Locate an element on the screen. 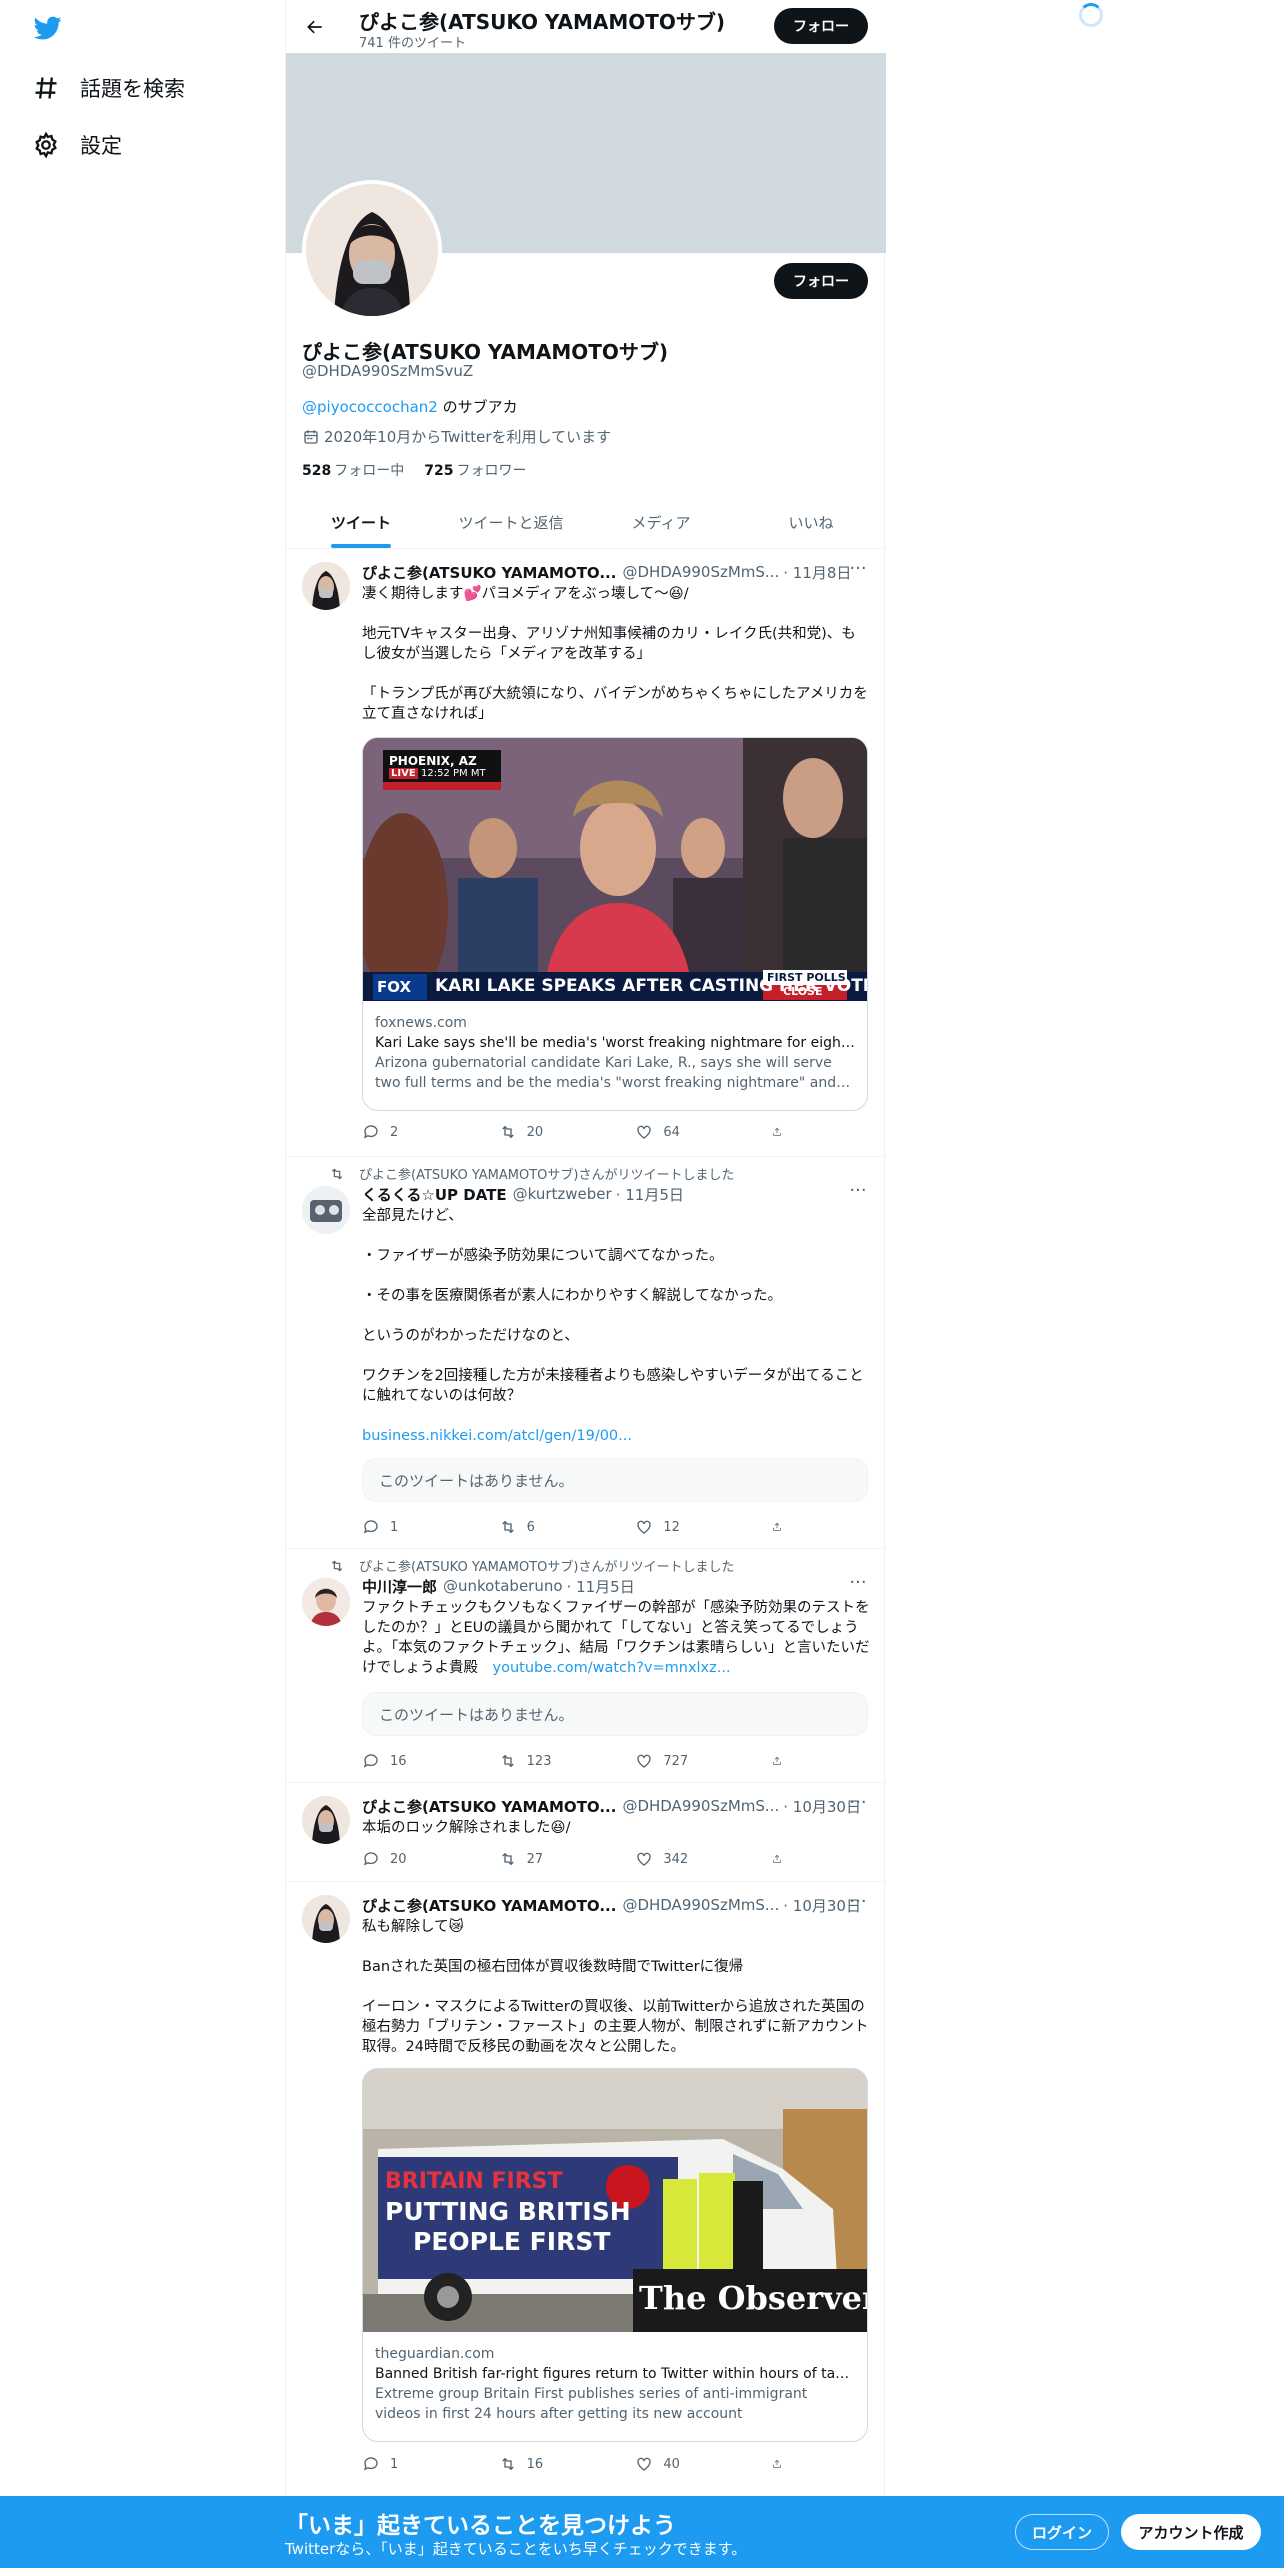  retweet-button: 20 is located at coordinates (544, 1132).